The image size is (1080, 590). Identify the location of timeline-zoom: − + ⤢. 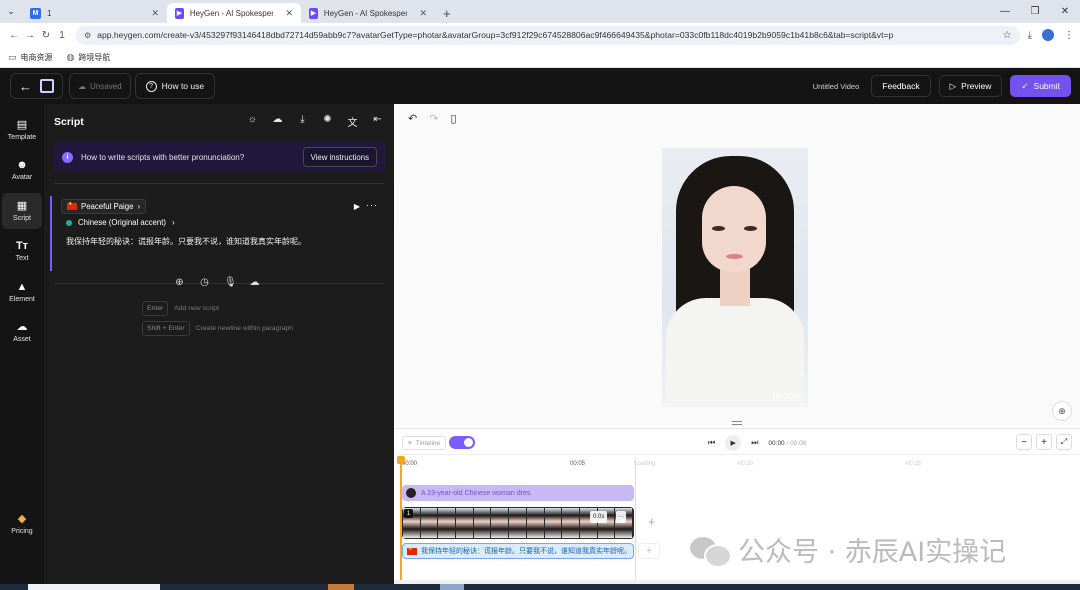
(1044, 442).